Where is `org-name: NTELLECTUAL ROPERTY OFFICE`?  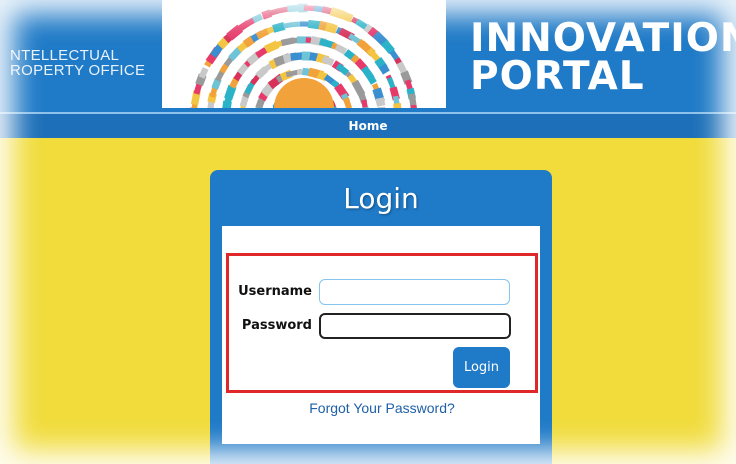
org-name: NTELLECTUAL ROPERTY OFFICE is located at coordinates (77, 63).